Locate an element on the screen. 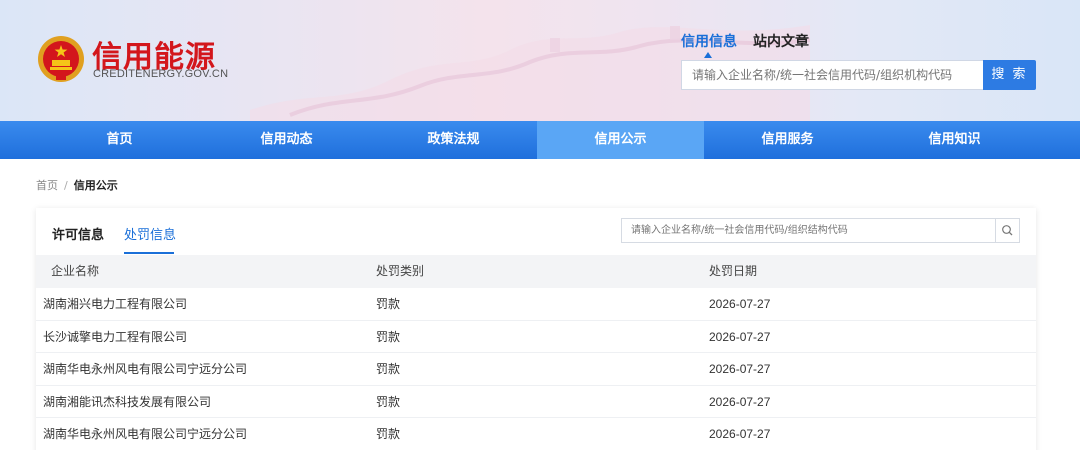 The image size is (1080, 450). header-search-button: 搜 索 is located at coordinates (1009, 75).